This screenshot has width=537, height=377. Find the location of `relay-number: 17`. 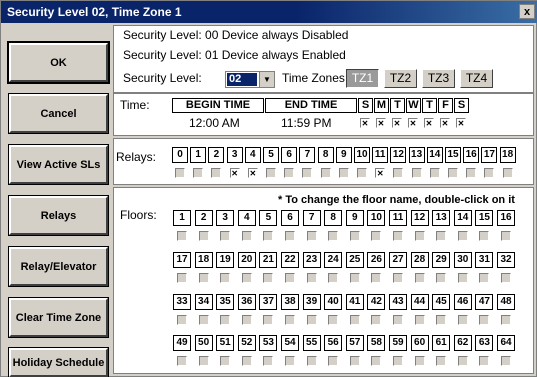

relay-number: 17 is located at coordinates (489, 155).